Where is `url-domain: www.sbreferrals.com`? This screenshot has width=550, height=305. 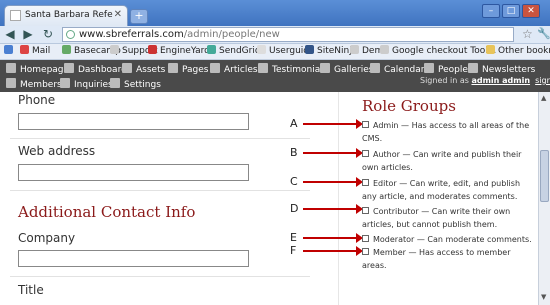
url-domain: www.sbreferrals.com is located at coordinates (131, 34).